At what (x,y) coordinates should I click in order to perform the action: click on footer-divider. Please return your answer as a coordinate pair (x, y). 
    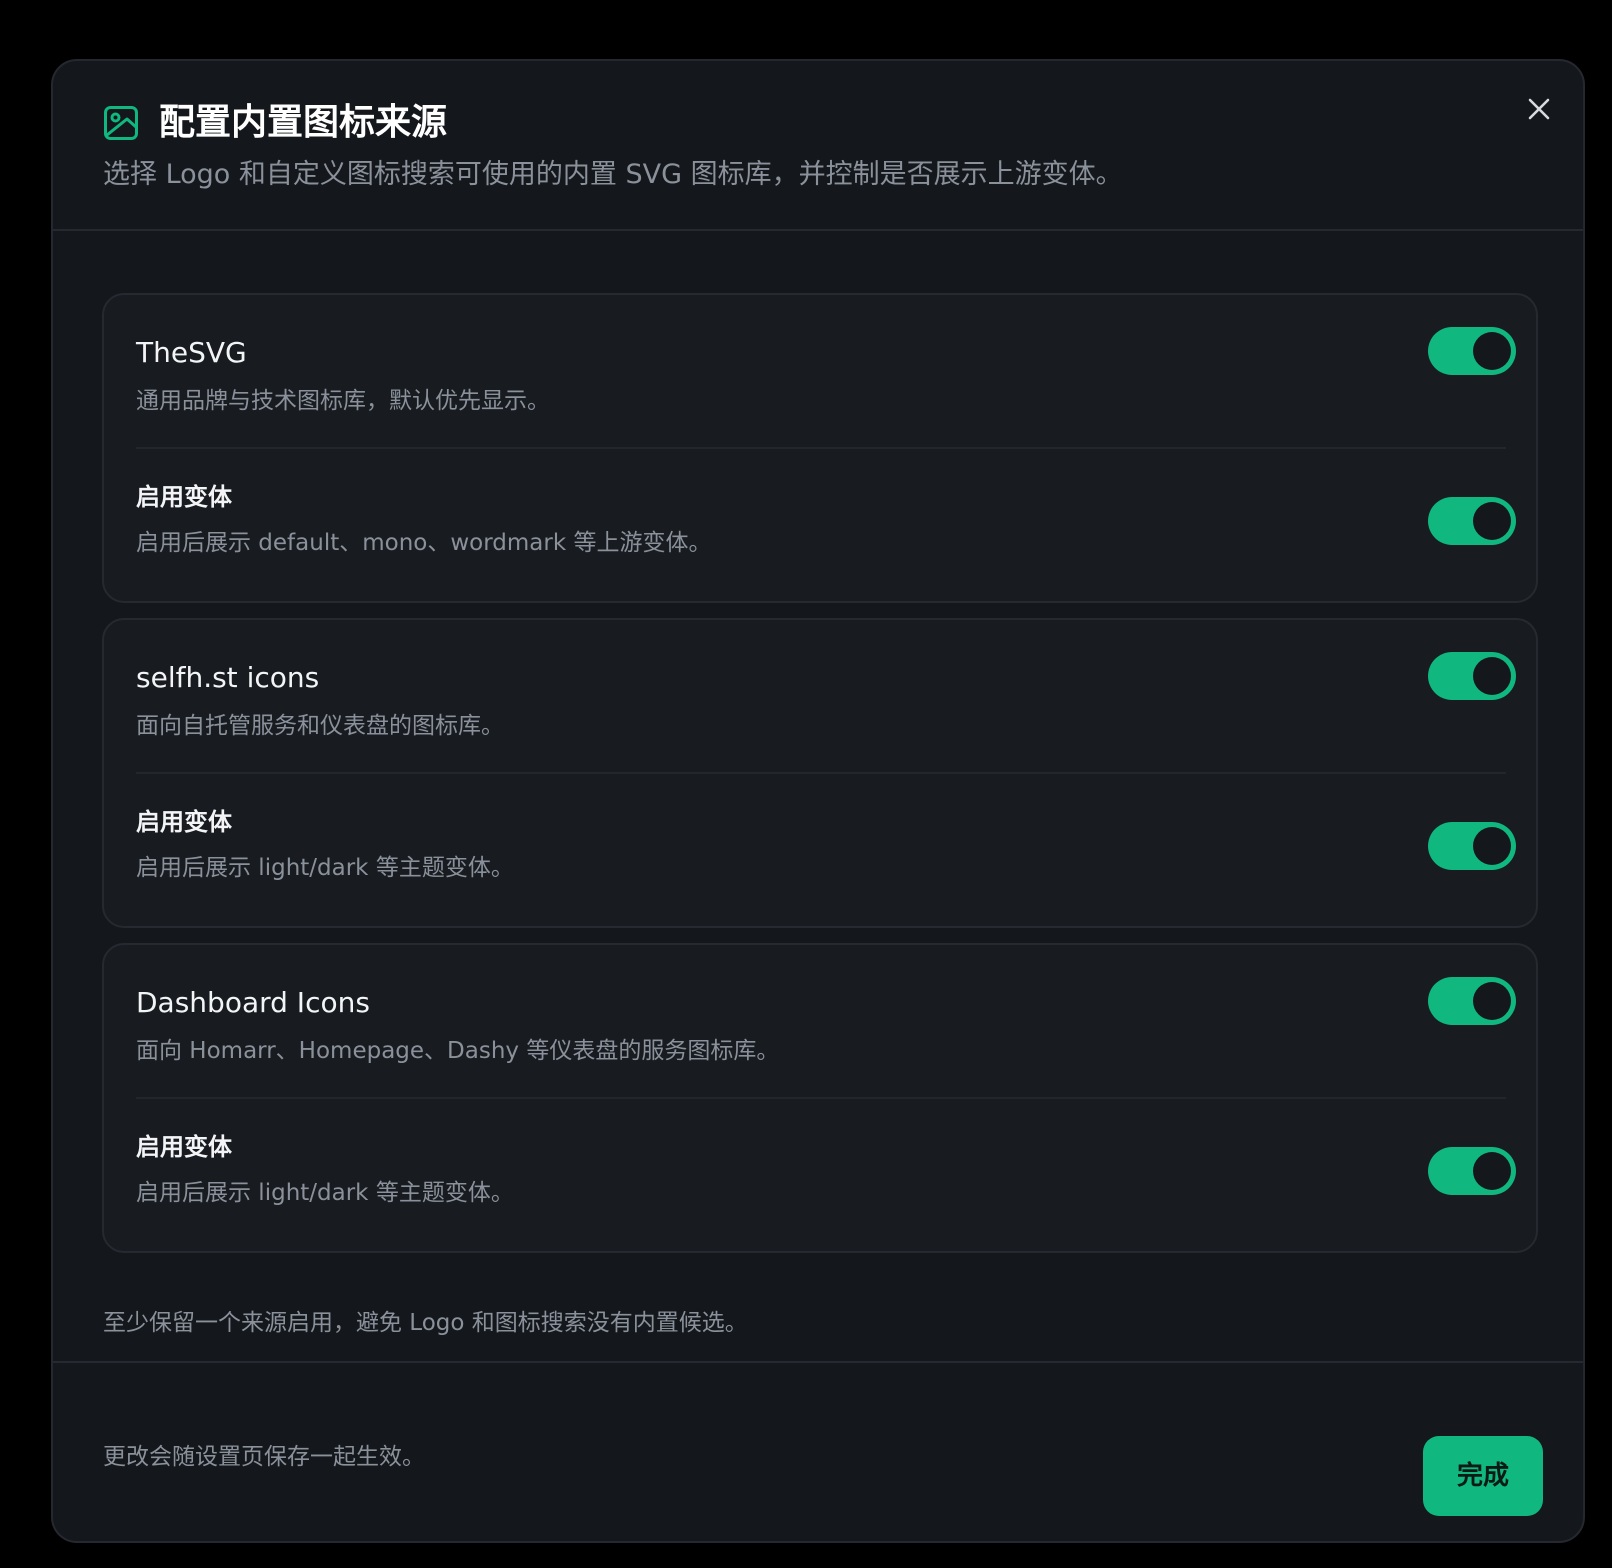
    Looking at the image, I should click on (818, 1362).